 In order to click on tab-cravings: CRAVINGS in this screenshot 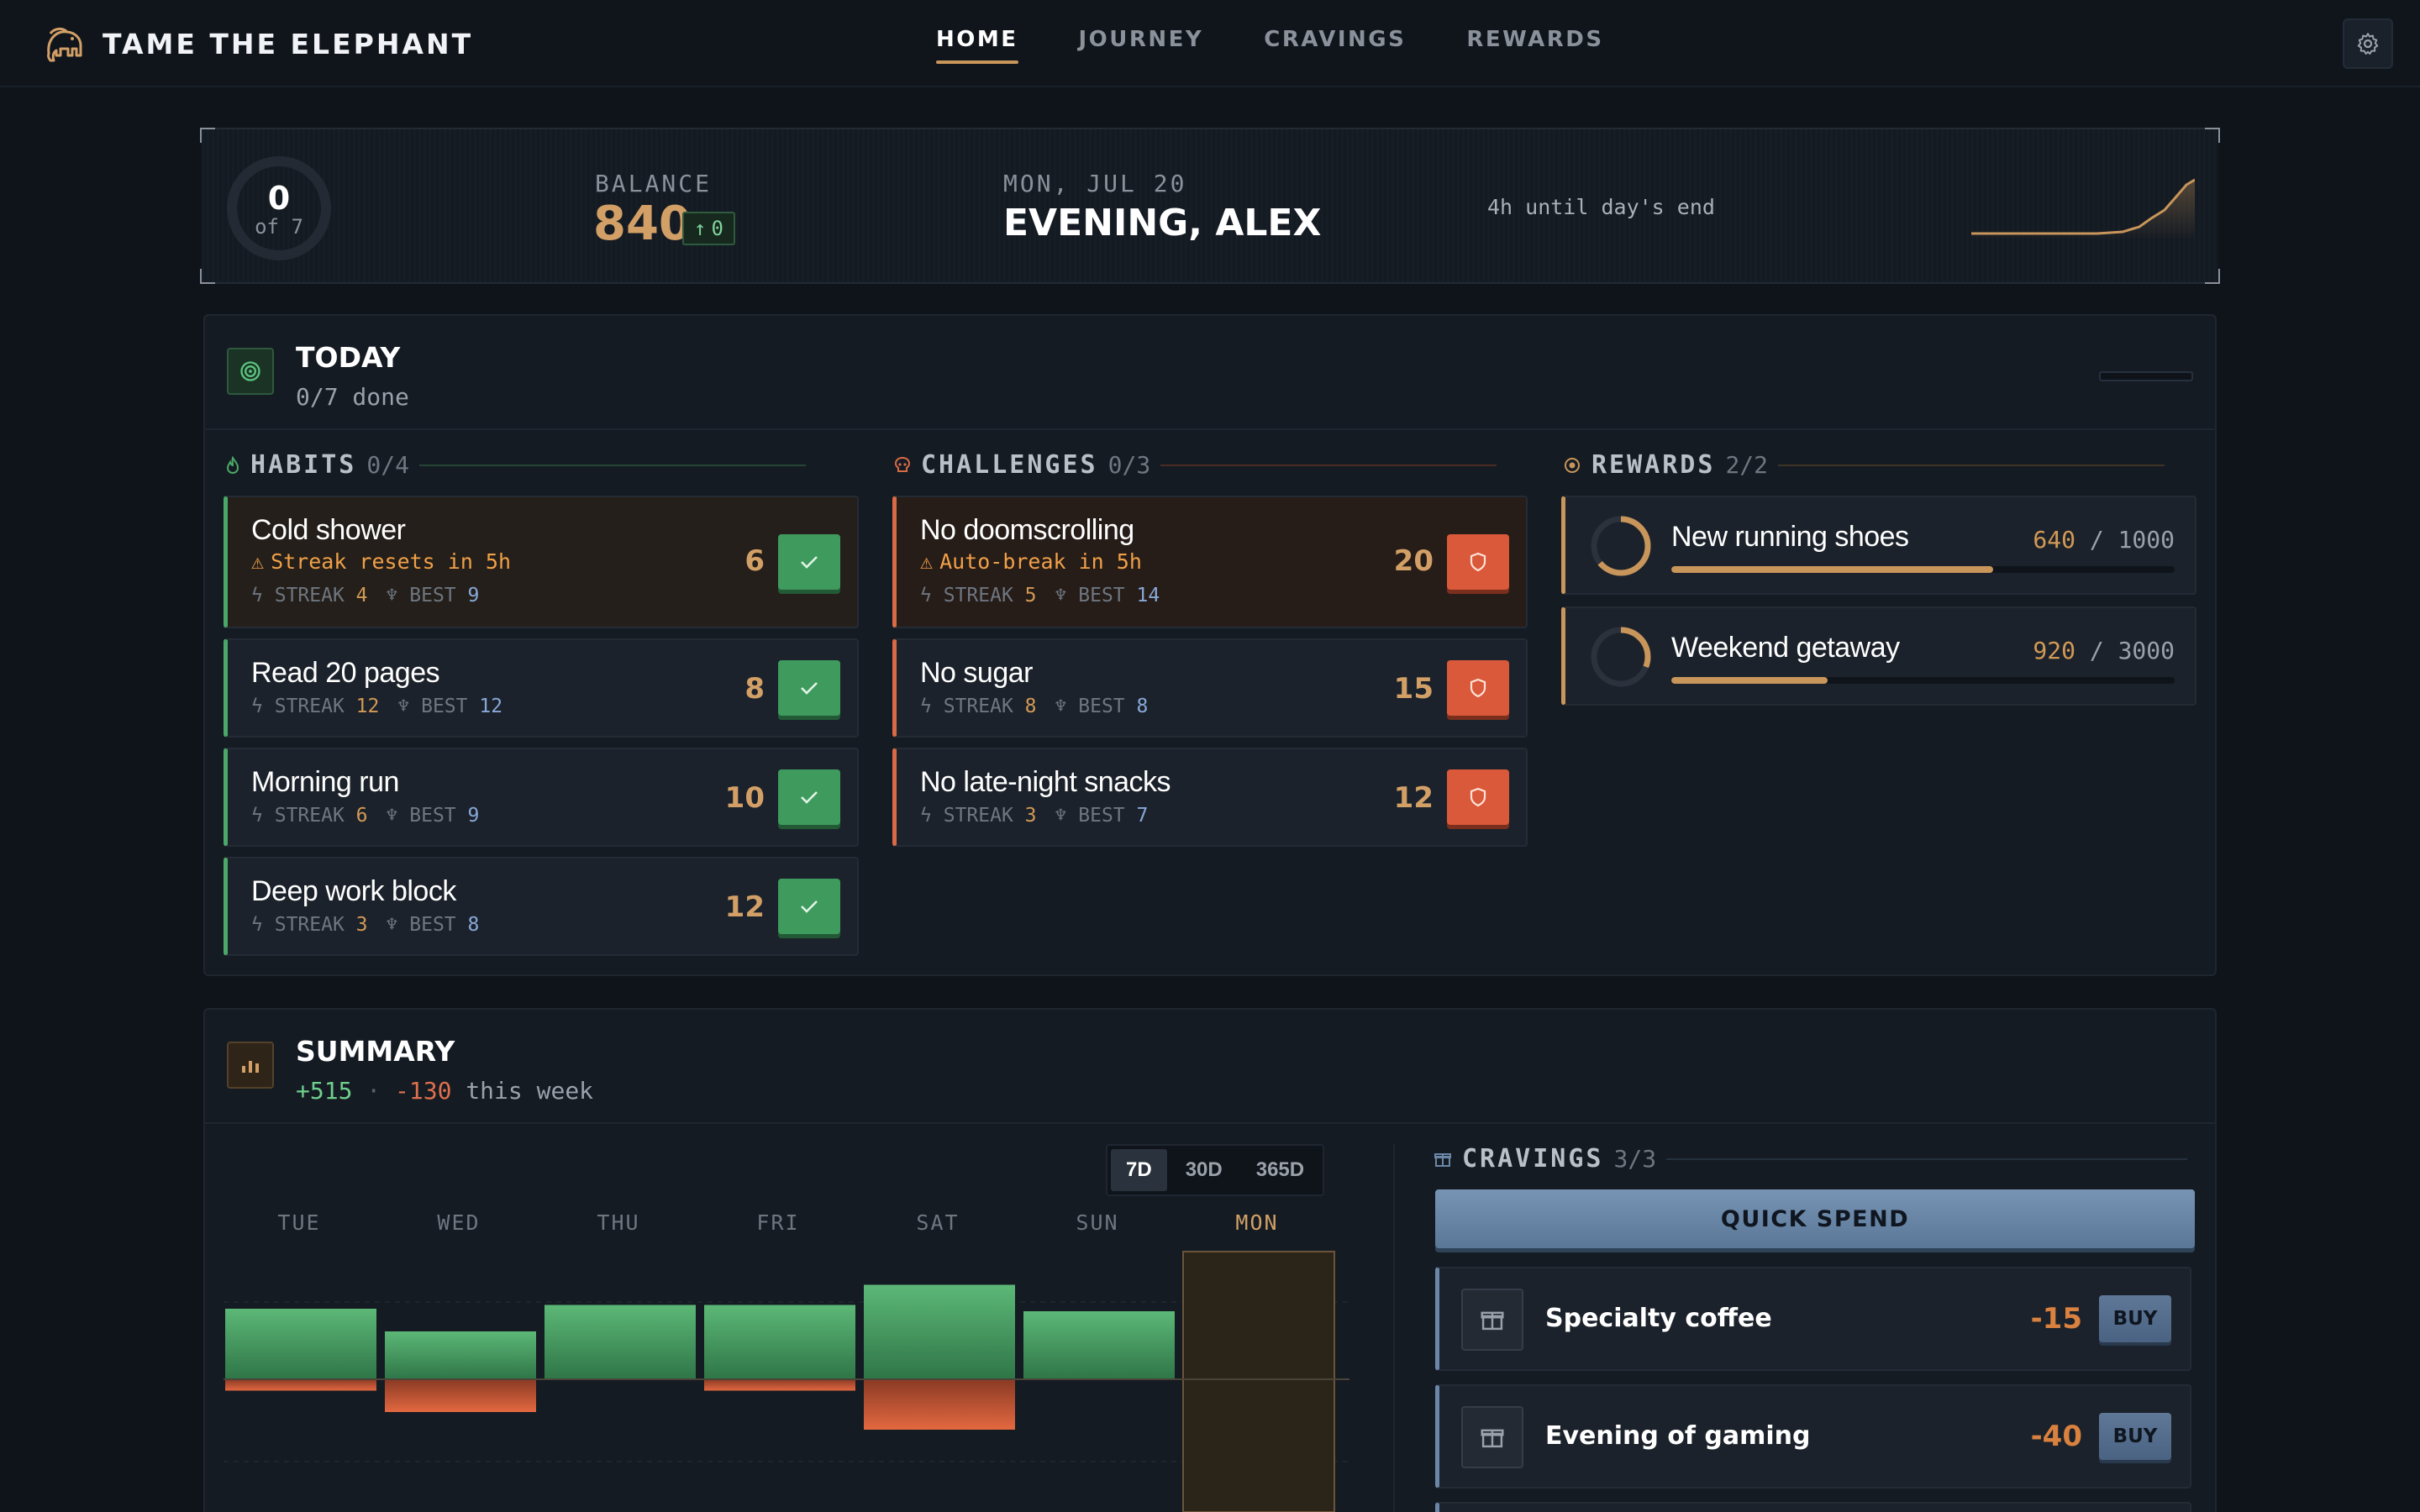, I will do `click(1335, 45)`.